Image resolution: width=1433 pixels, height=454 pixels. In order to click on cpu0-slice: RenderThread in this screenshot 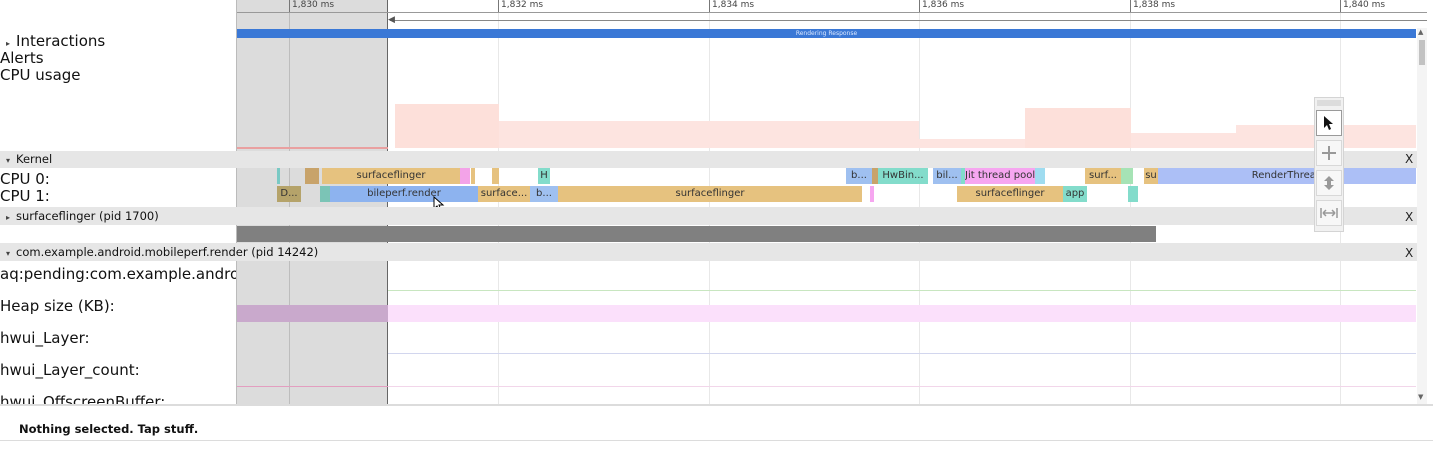, I will do `click(1287, 176)`.